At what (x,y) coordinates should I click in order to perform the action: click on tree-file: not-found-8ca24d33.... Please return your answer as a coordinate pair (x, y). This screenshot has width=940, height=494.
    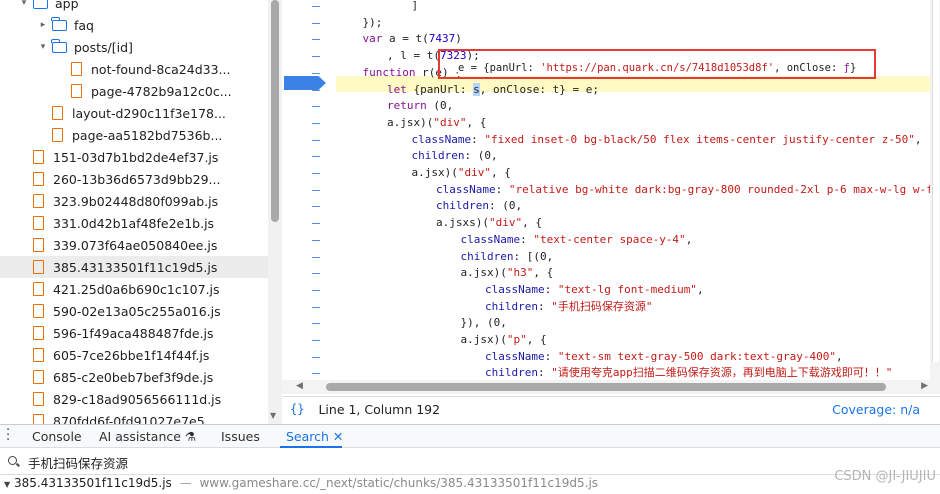
    Looking at the image, I should click on (134, 69).